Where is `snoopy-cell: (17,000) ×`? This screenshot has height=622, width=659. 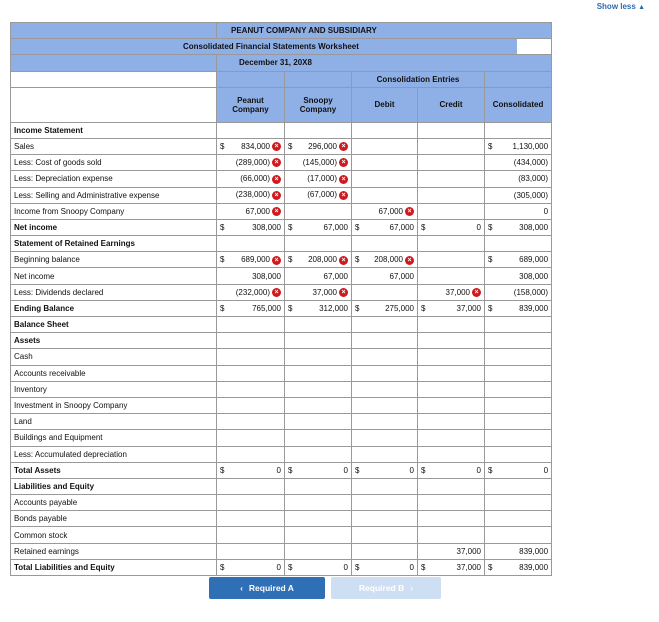 snoopy-cell: (17,000) × is located at coordinates (318, 179).